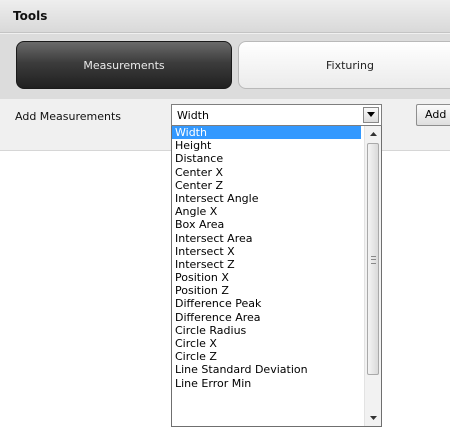 The height and width of the screenshot is (427, 450). I want to click on dropdown-option: Intersect X, so click(266, 251).